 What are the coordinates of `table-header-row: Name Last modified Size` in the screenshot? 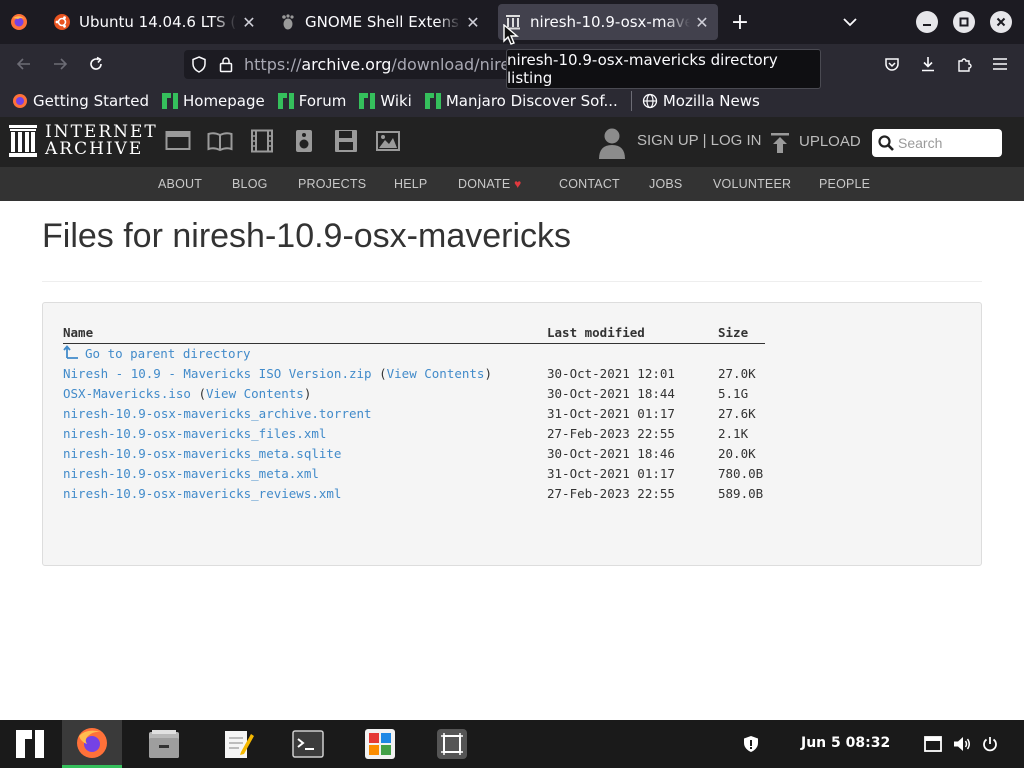 It's located at (414, 333).